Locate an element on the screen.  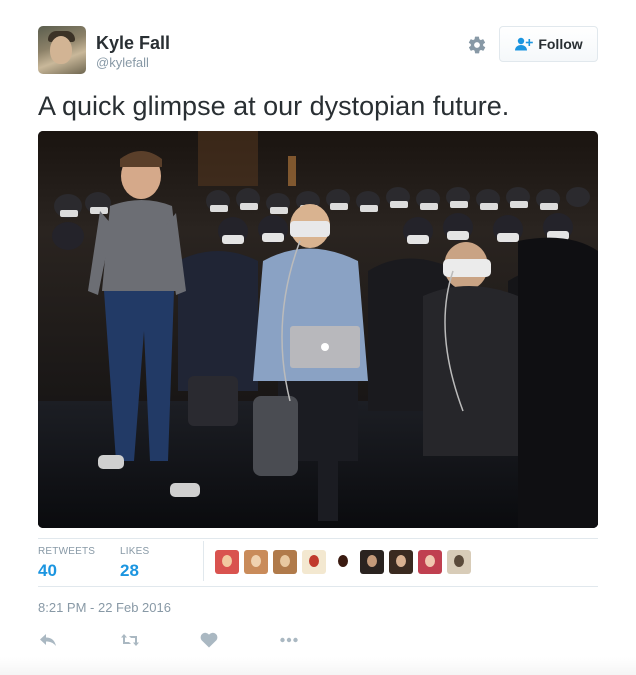
heart-icon is located at coordinates (209, 640).